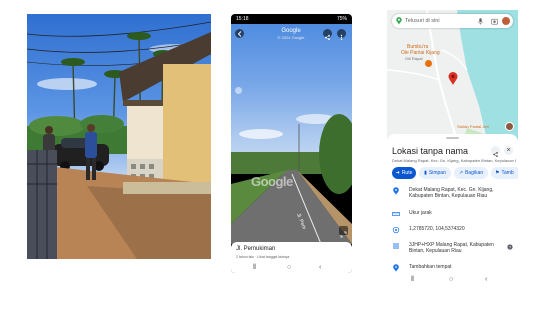 The image size is (554, 329). What do you see at coordinates (414, 58) in the screenshot?
I see `poi-sub2-label: Gili Rapat` at bounding box center [414, 58].